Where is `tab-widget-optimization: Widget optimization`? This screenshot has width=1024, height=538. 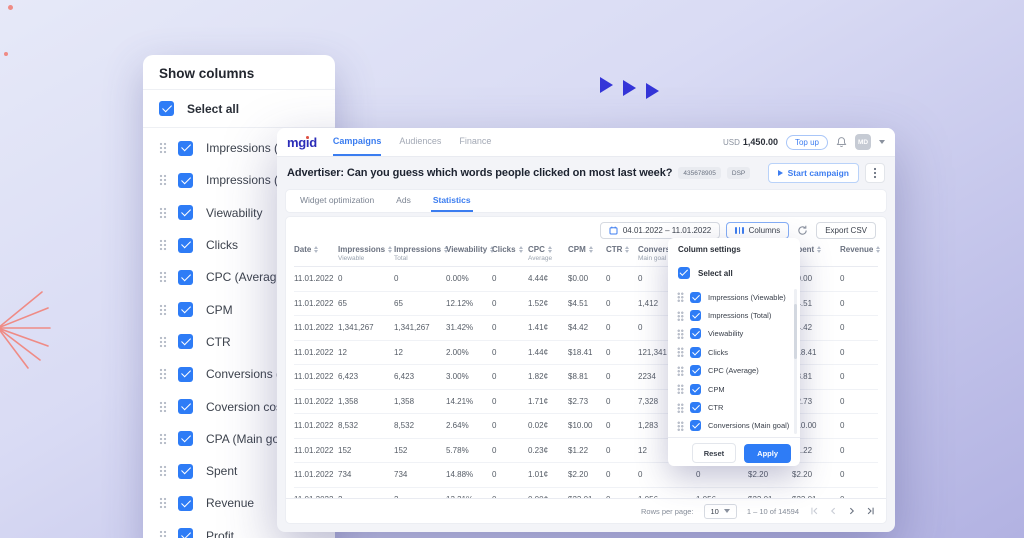 tab-widget-optimization: Widget optimization is located at coordinates (337, 203).